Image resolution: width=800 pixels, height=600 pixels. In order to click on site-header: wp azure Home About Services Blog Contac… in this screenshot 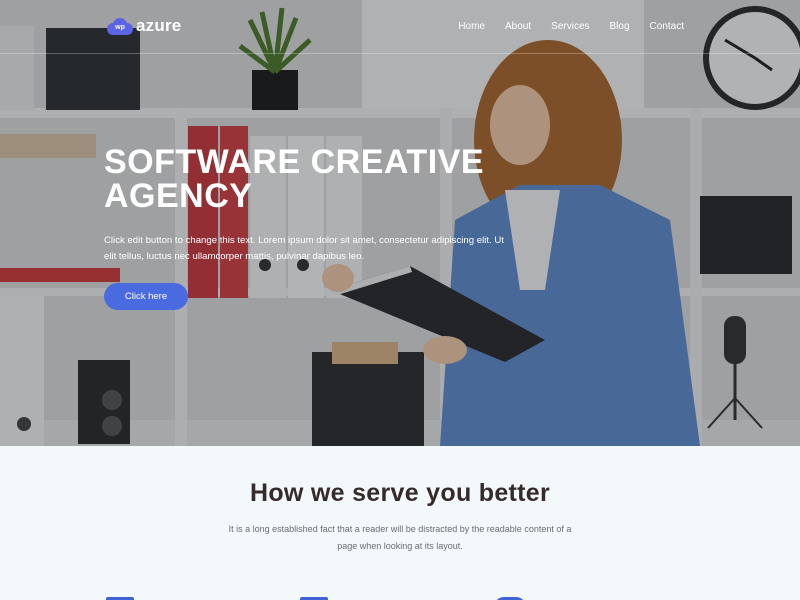, I will do `click(400, 27)`.